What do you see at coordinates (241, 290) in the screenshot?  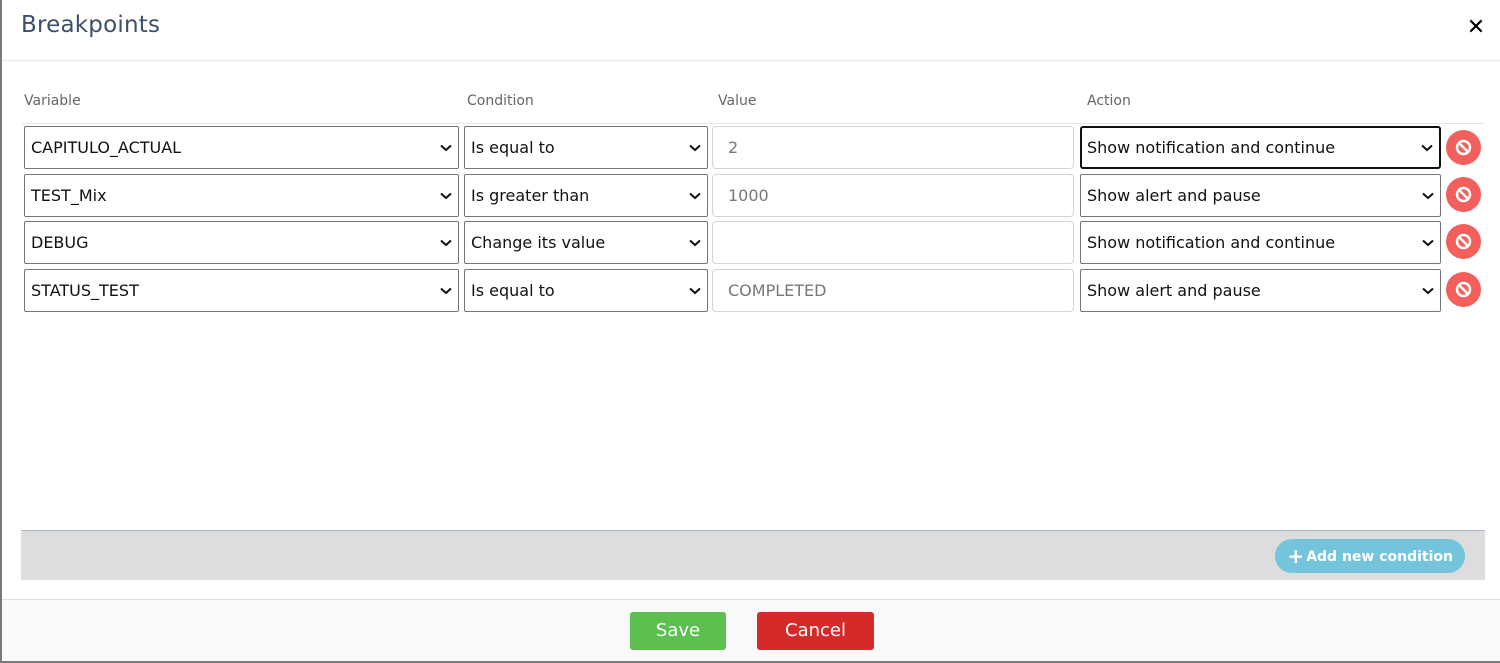 I see `variable-select: STATUS_TEST` at bounding box center [241, 290].